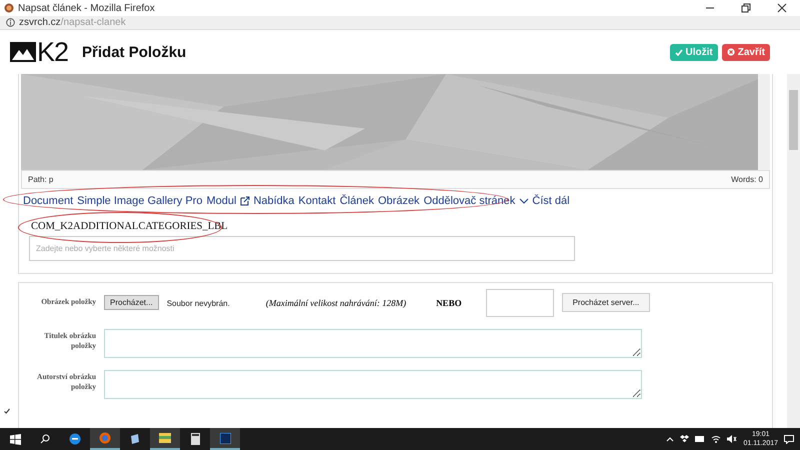 The height and width of the screenshot is (450, 800). What do you see at coordinates (245, 201) in the screenshot?
I see `external-link-icon` at bounding box center [245, 201].